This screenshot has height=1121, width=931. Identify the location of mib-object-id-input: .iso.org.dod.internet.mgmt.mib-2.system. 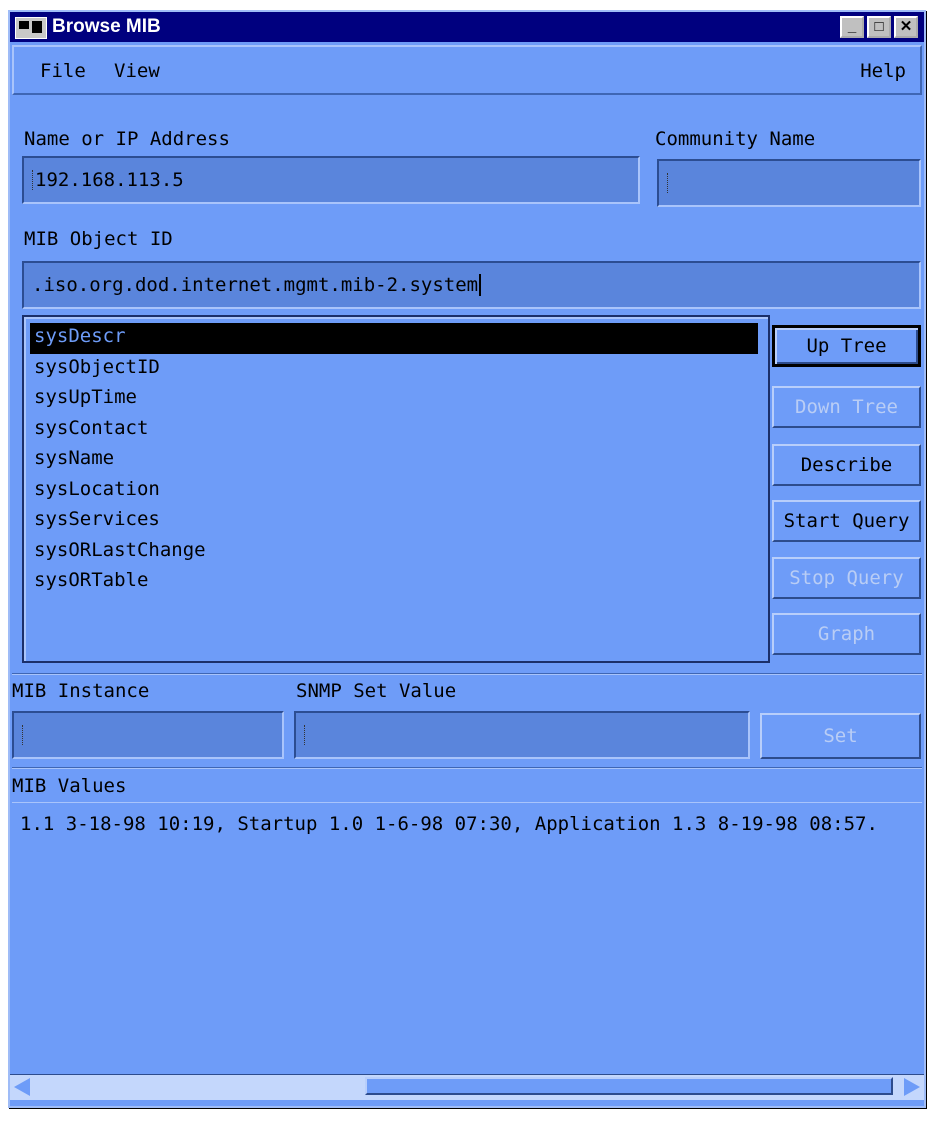
(471, 285).